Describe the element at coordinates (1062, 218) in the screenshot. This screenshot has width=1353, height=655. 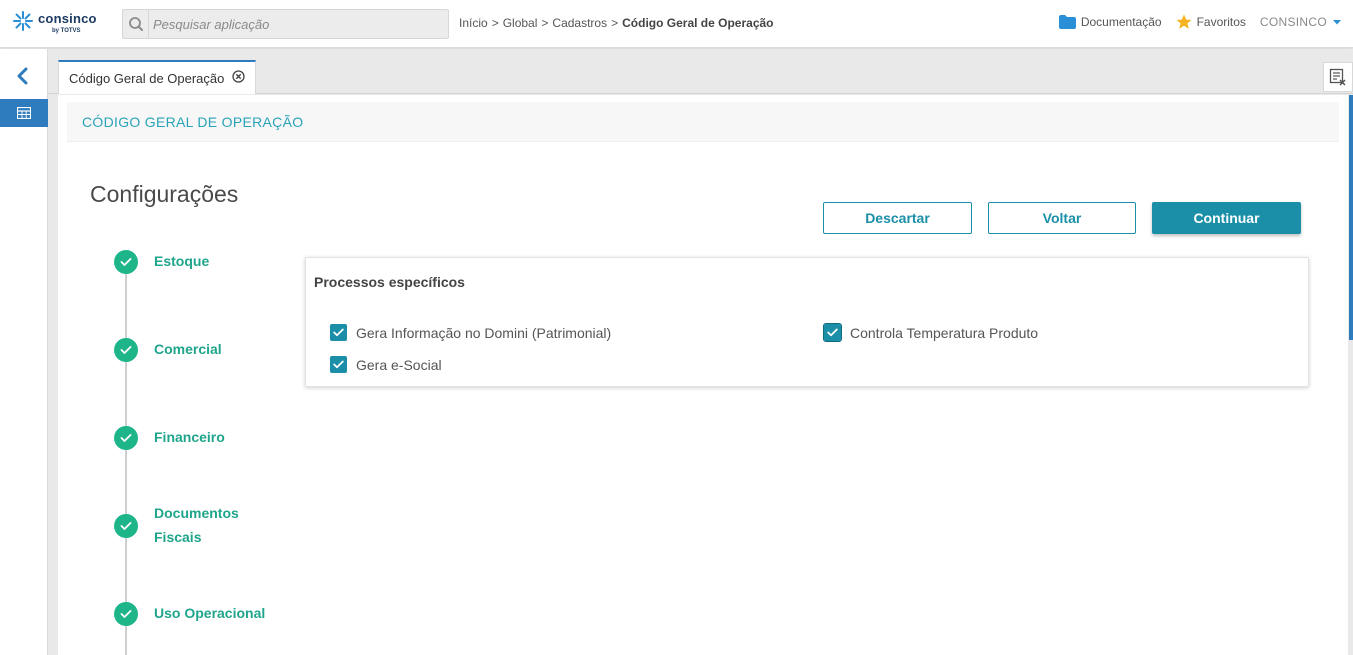
I see `back-button: Voltar` at that location.